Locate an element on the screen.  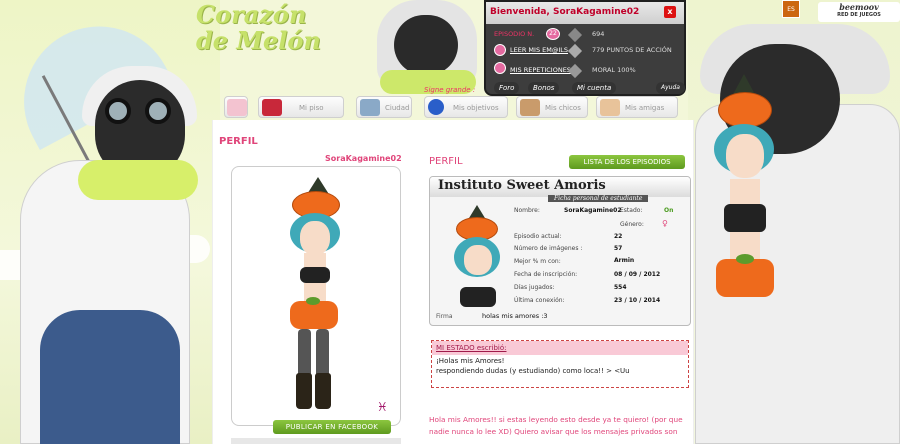
close-icon: x is located at coordinates (670, 12).